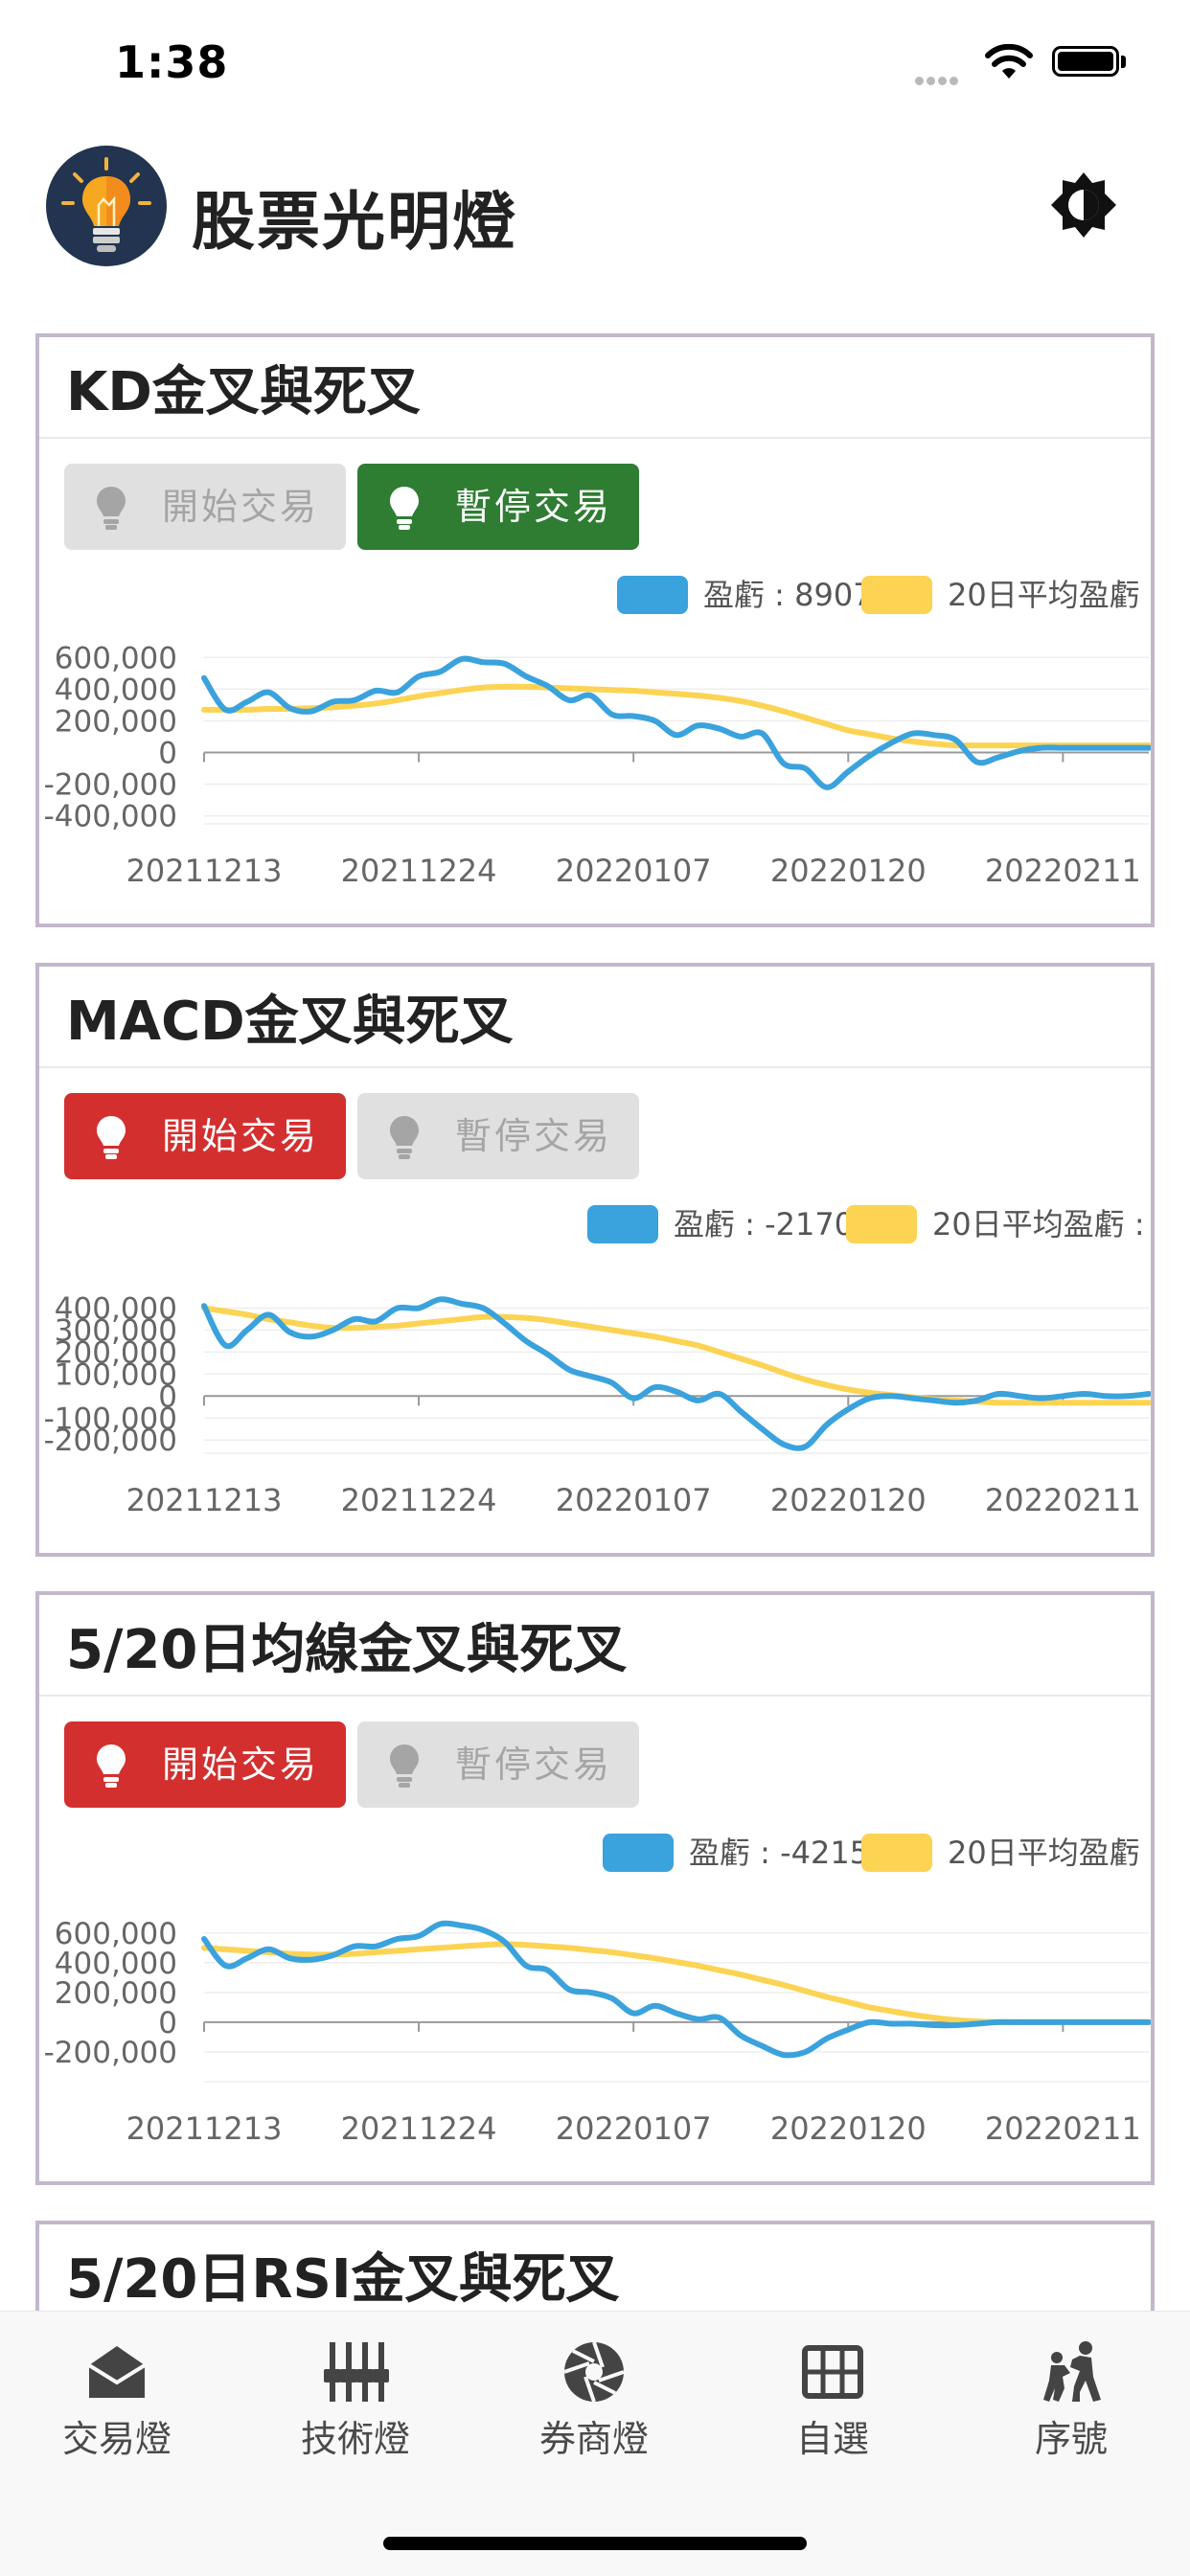 The height and width of the screenshot is (2576, 1190). Describe the element at coordinates (1049, 595) in the screenshot. I see `legend-label-avg: 20日平均盈虧 : 45557` at that location.